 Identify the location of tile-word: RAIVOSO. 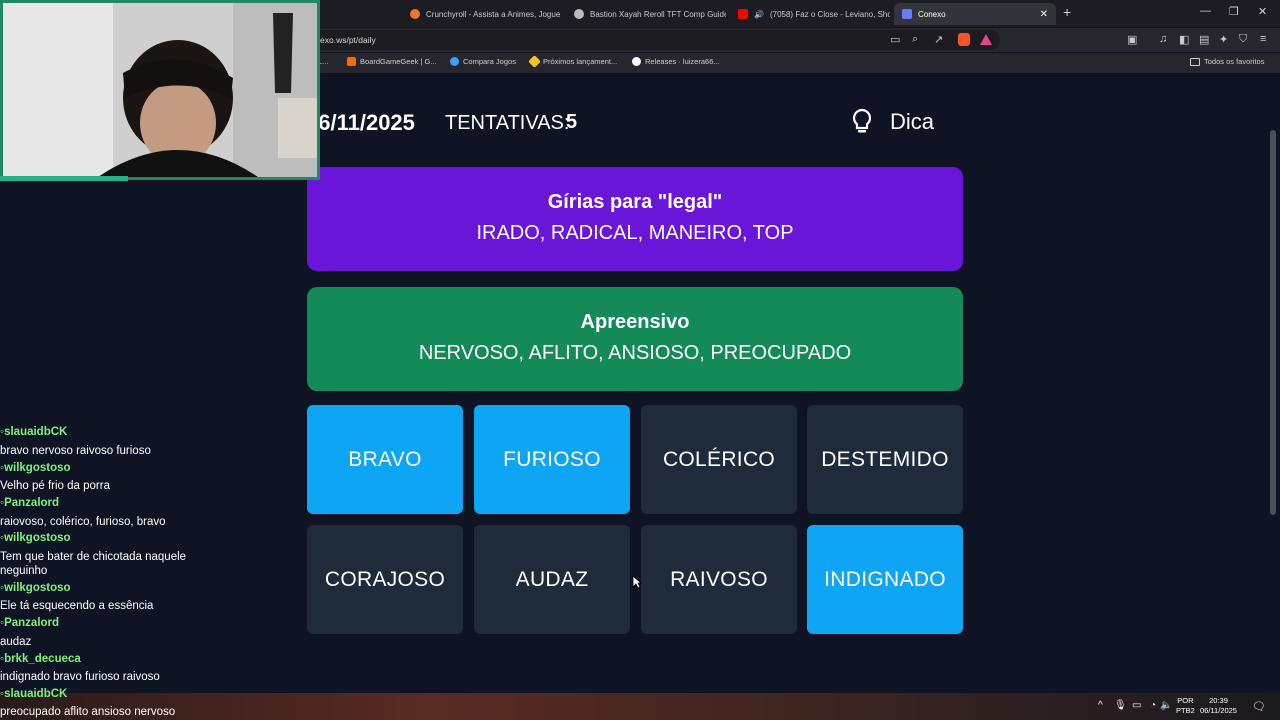
(719, 579).